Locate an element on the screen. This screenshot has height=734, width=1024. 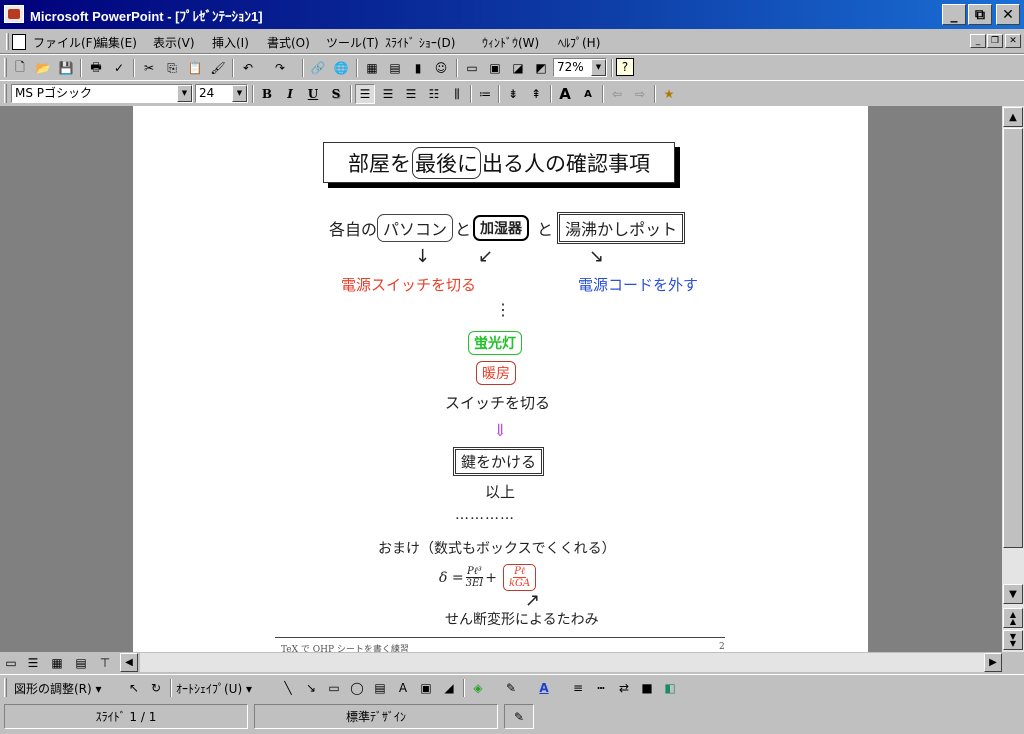
menu-insert: 挿入(I) is located at coordinates (230, 42).